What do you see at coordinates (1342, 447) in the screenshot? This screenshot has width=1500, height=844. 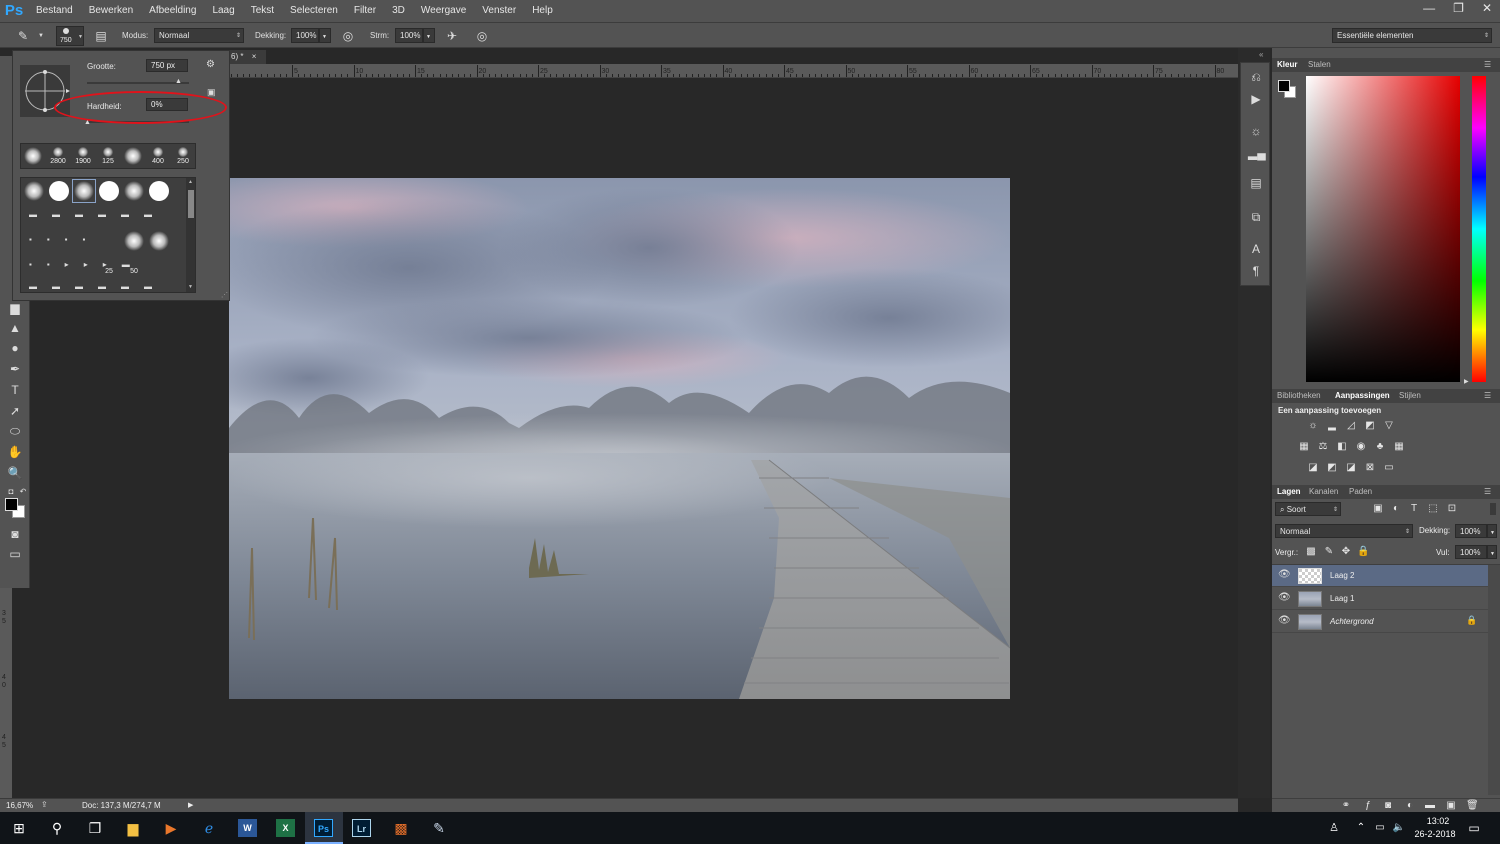 I see `black-white-icon: ◧` at bounding box center [1342, 447].